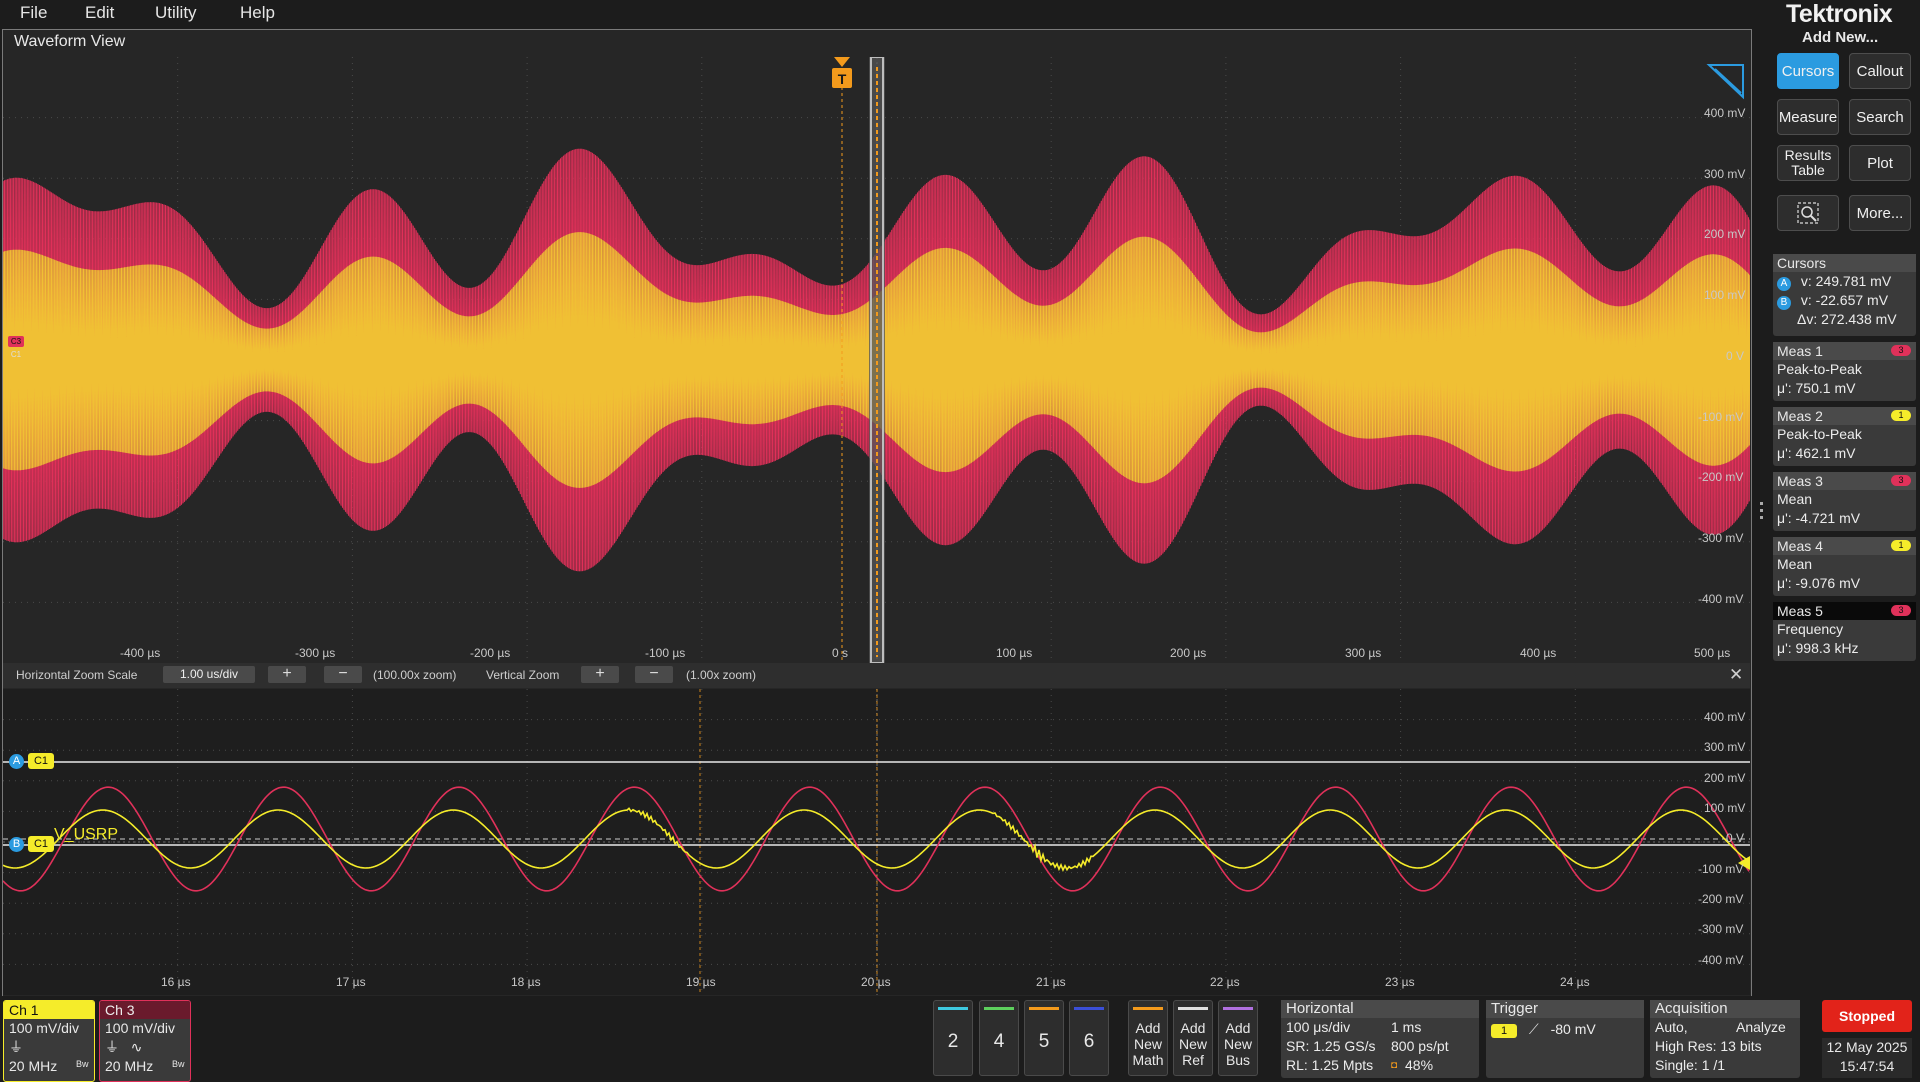  What do you see at coordinates (1816, 453) in the screenshot?
I see `meas-value: μ': 462.1 mV` at bounding box center [1816, 453].